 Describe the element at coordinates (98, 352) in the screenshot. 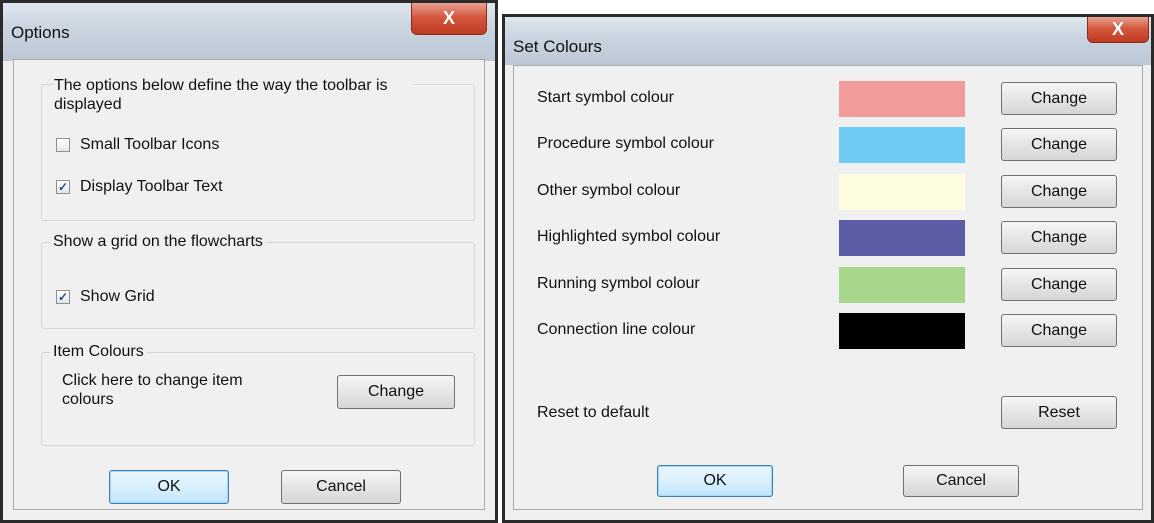

I see `item-colours-group-label: Item Colours` at that location.